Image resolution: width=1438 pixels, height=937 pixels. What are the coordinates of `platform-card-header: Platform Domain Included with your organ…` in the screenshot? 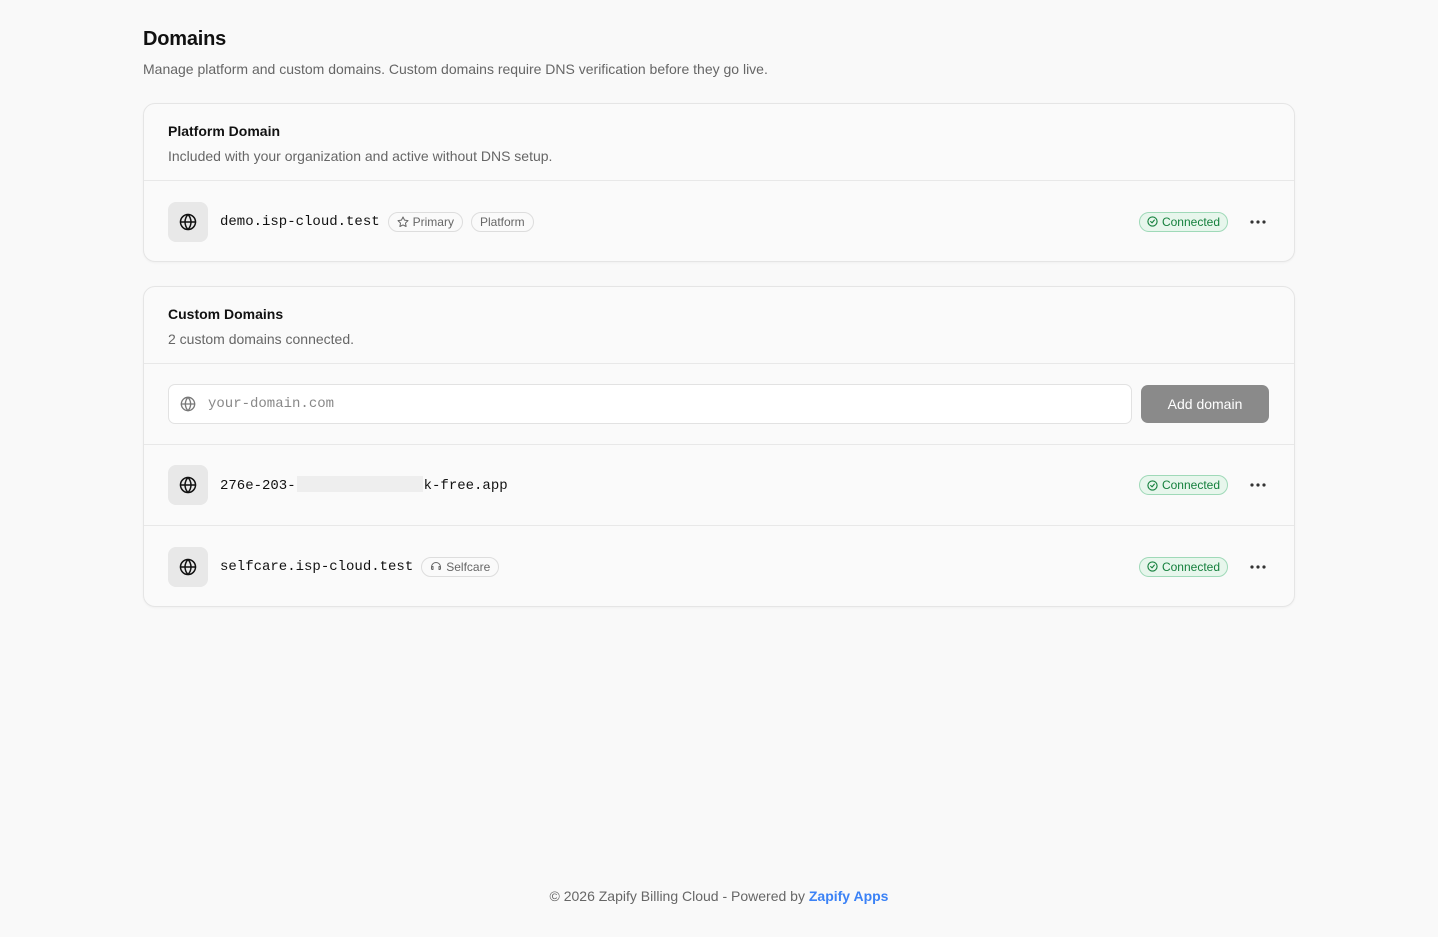 It's located at (719, 142).